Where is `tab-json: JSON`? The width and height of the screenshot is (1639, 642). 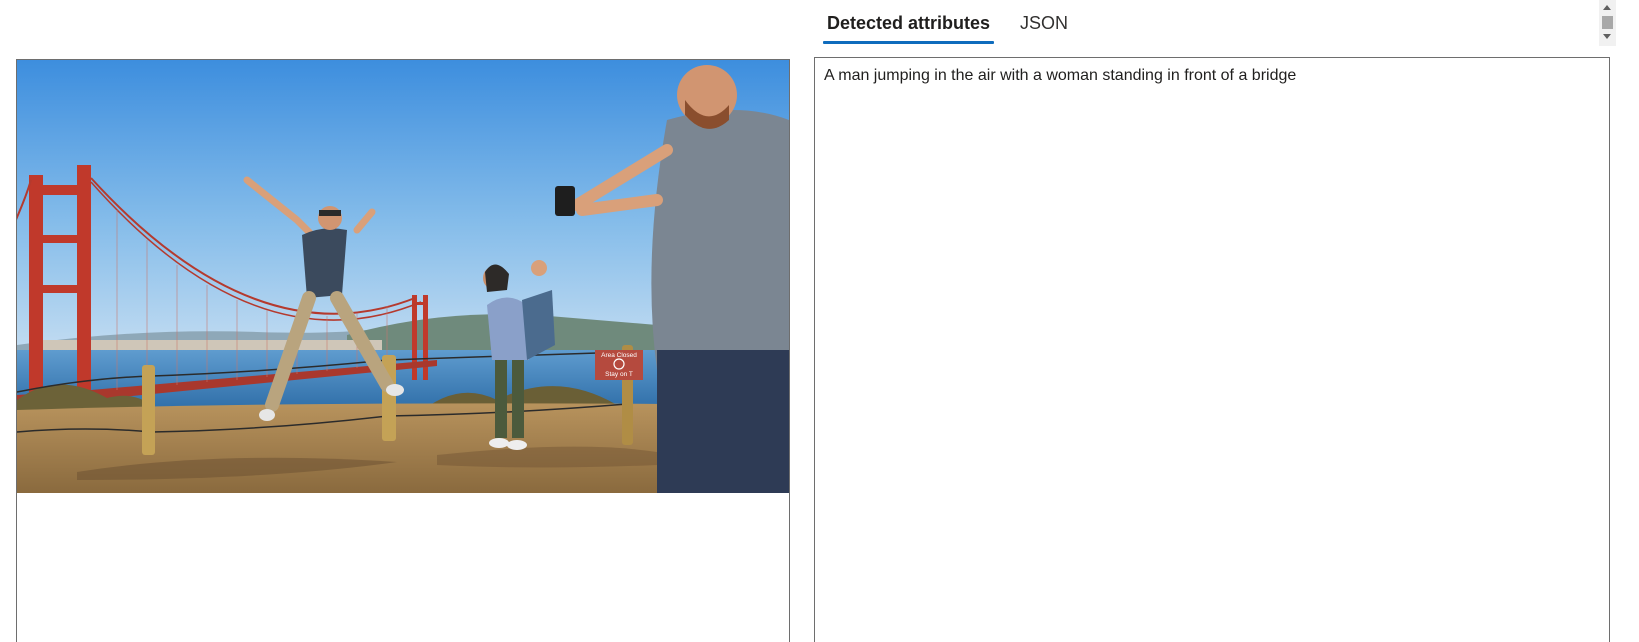 tab-json: JSON is located at coordinates (1044, 23).